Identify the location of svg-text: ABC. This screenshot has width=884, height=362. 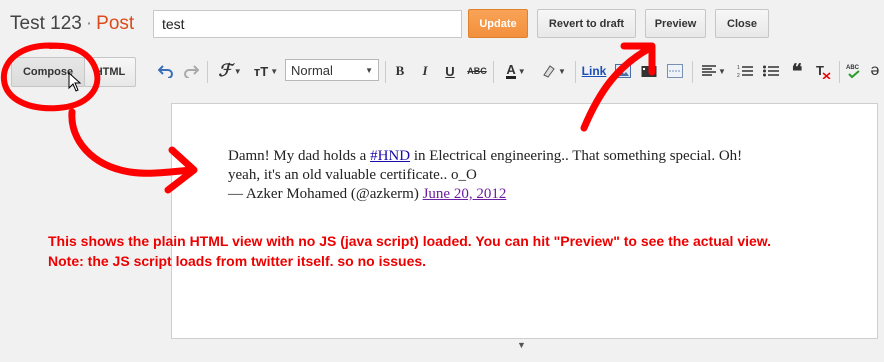
(853, 68).